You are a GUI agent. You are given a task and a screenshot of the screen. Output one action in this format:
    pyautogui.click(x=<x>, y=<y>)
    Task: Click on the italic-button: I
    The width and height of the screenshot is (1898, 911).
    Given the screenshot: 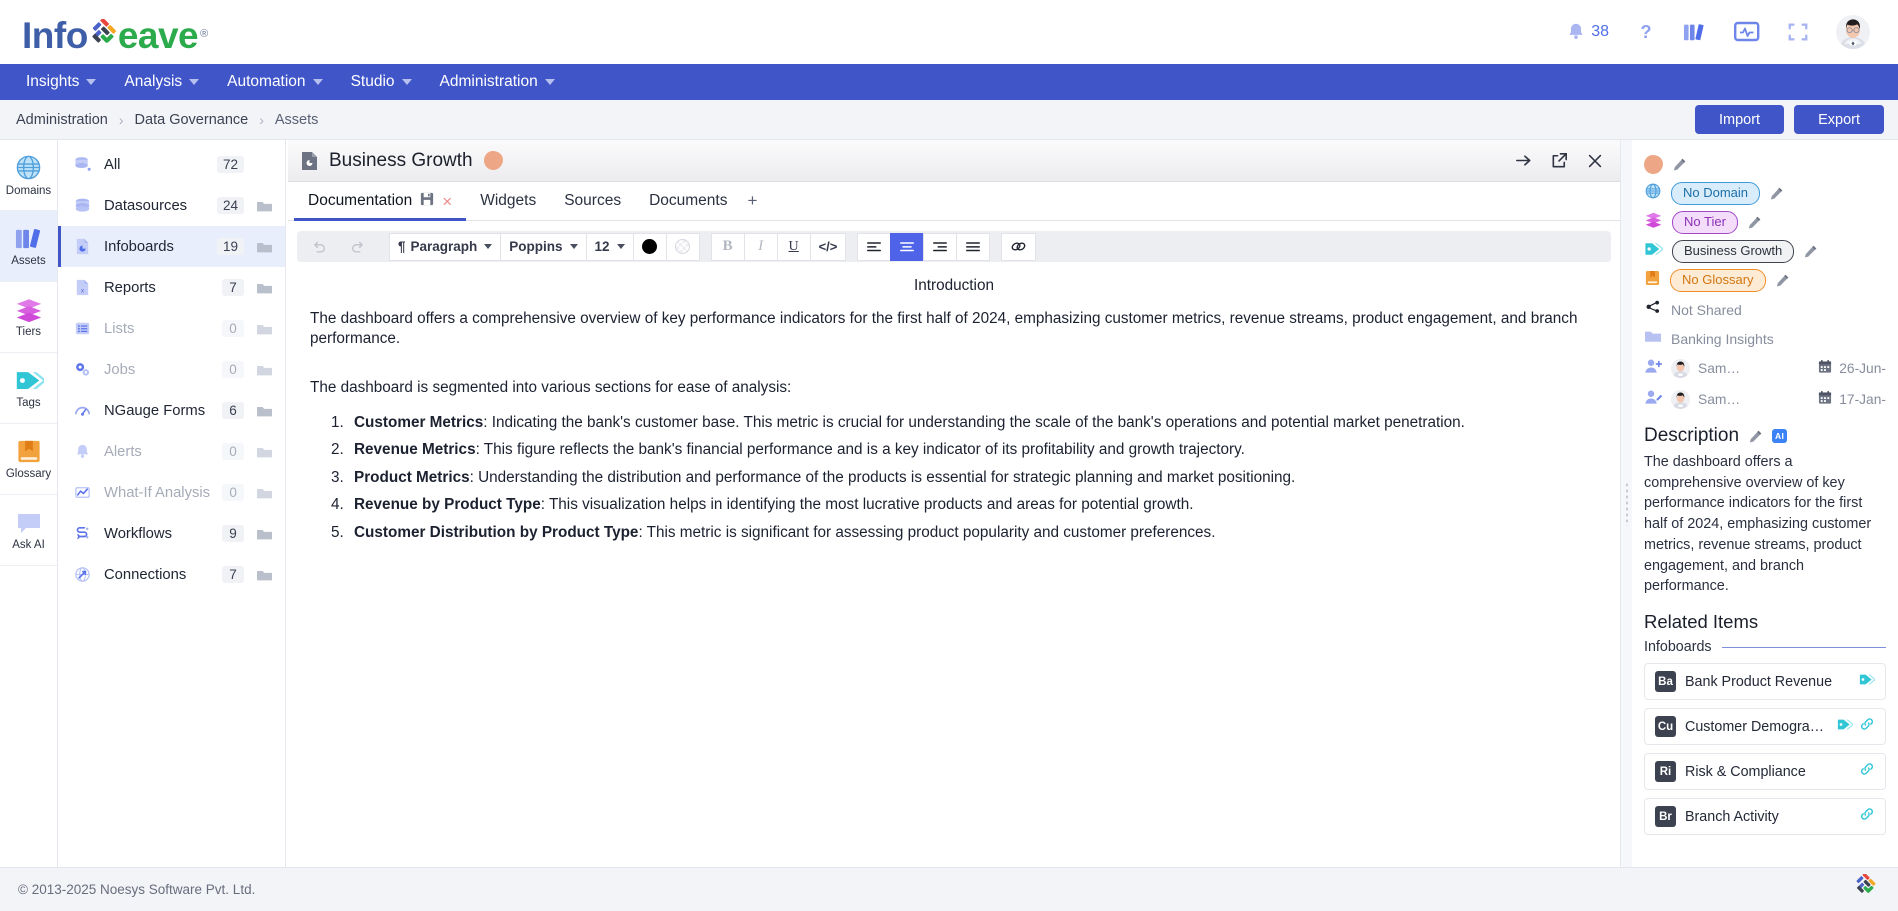 What is the action you would take?
    pyautogui.click(x=760, y=246)
    